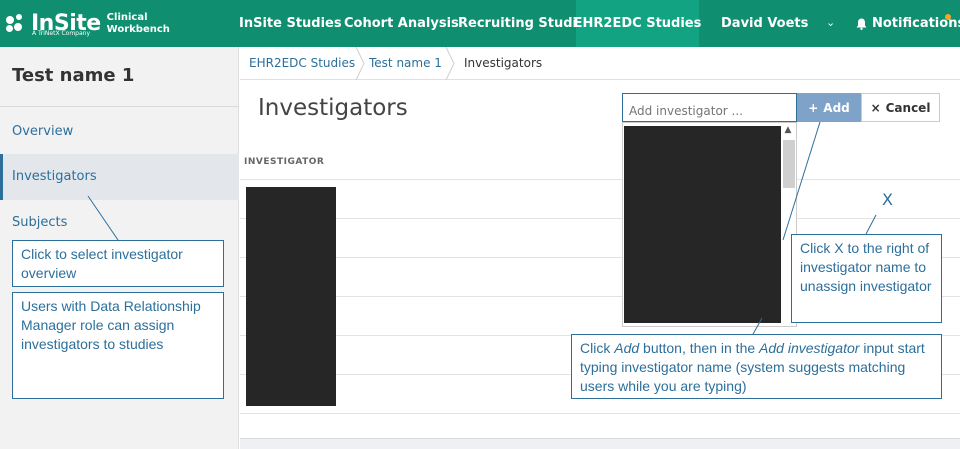 Image resolution: width=960 pixels, height=449 pixels. Describe the element at coordinates (948, 17) in the screenshot. I see `notification-indicator` at that location.